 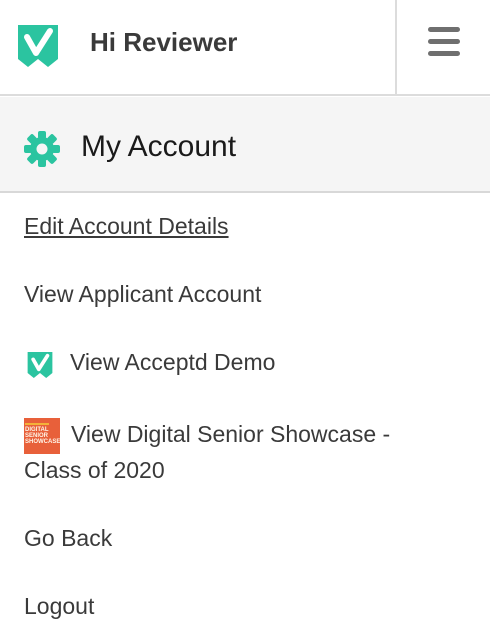 I want to click on view-applicant-account-link: View Applicant Account, so click(x=142, y=294).